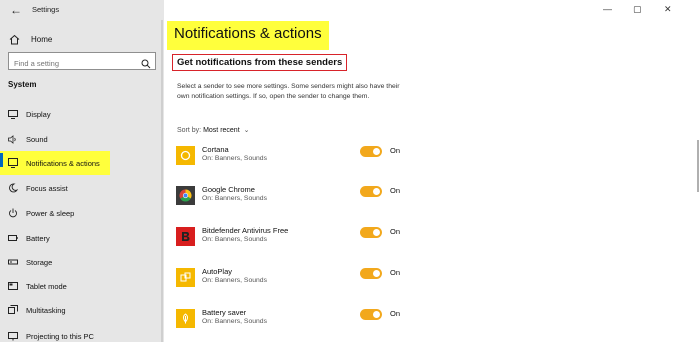  Describe the element at coordinates (13, 213) in the screenshot. I see `power-icon` at that location.